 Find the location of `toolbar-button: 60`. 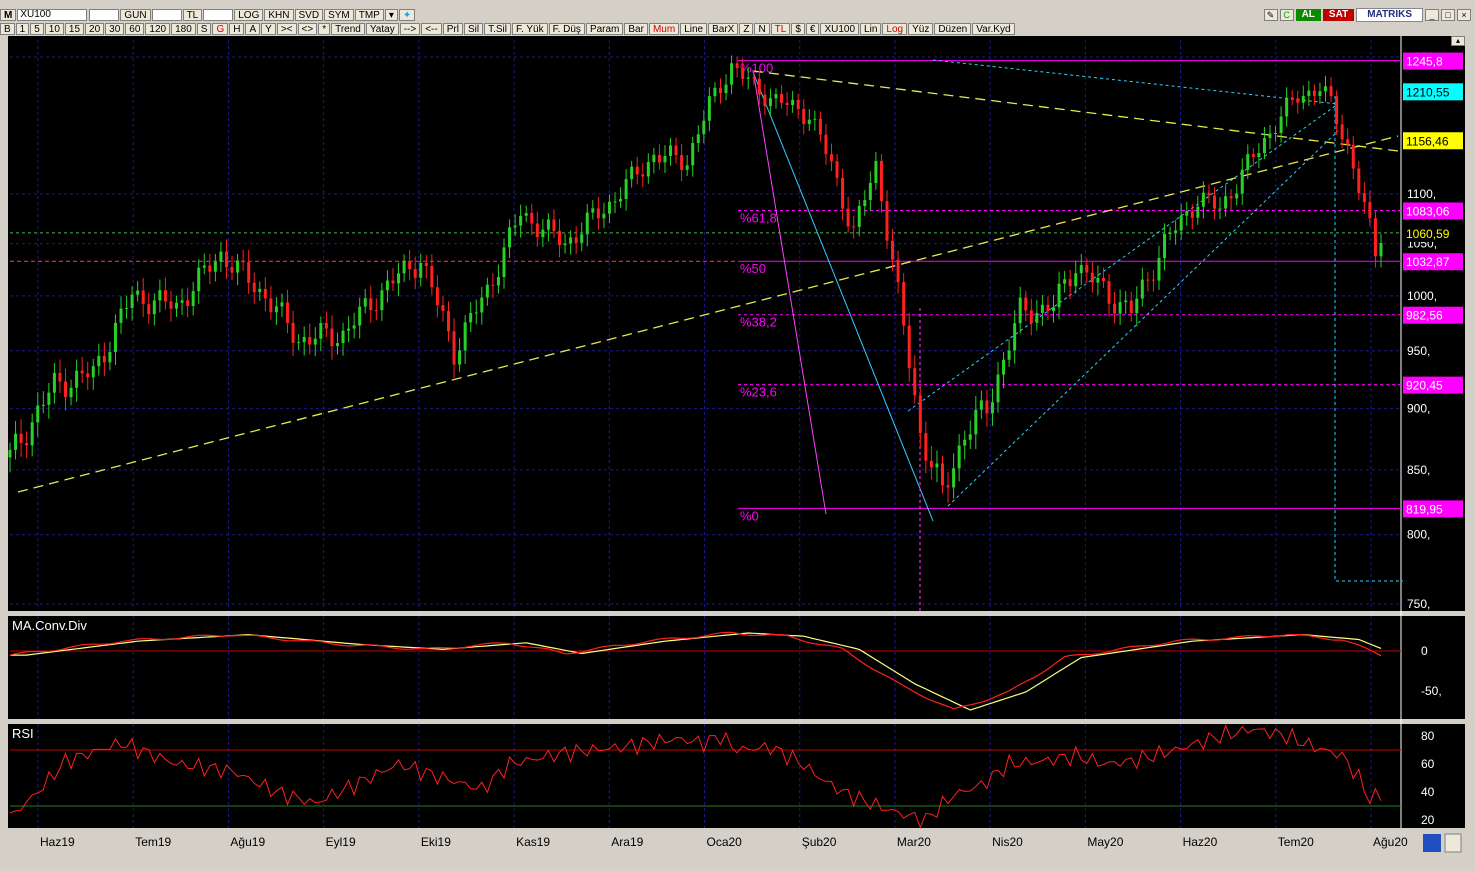

toolbar-button: 60 is located at coordinates (135, 29).